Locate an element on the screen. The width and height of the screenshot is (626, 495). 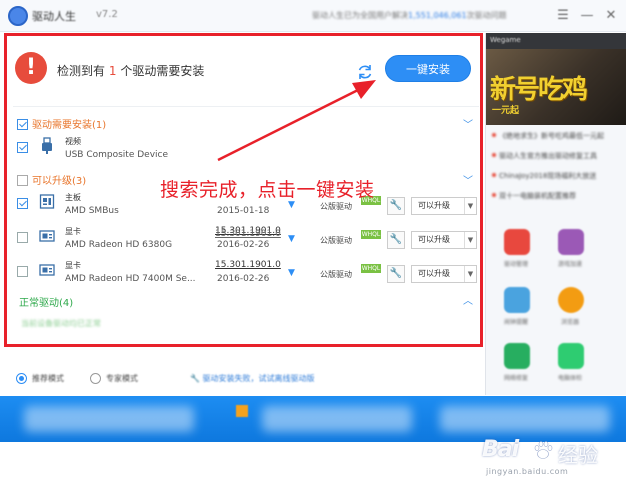
alert-icon: ! is located at coordinates (31, 68).